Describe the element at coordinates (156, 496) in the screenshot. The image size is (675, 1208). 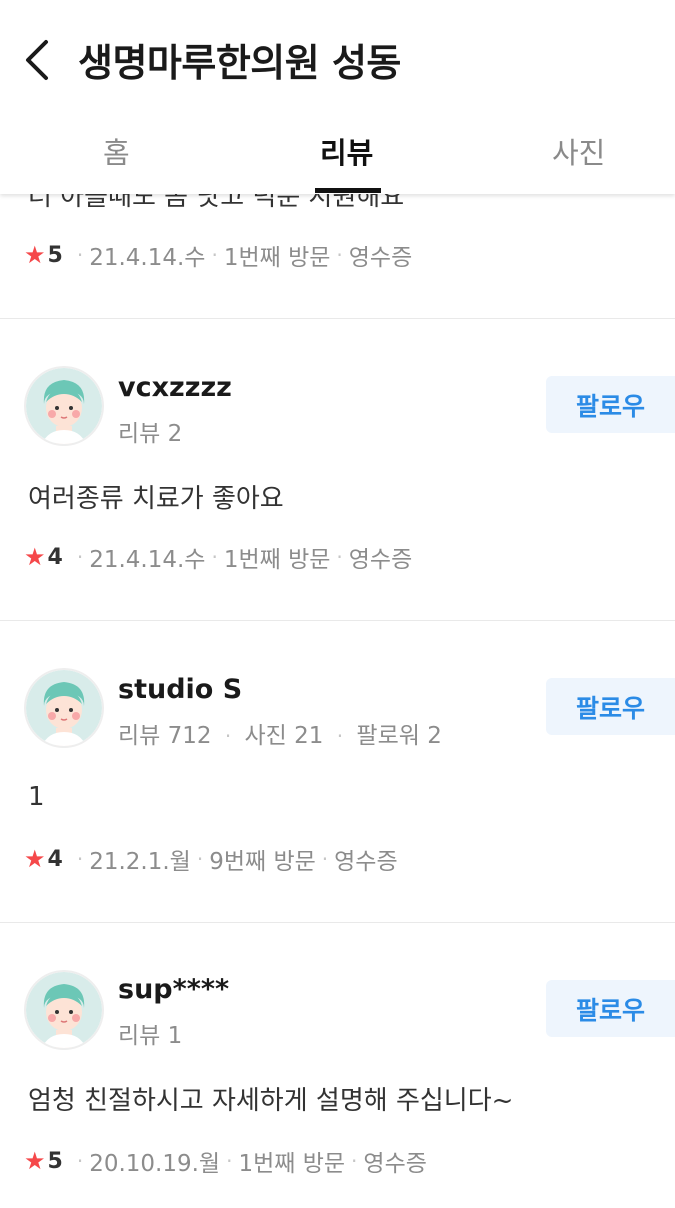
I see `review-text: 여러종류 치료가 좋아요` at that location.